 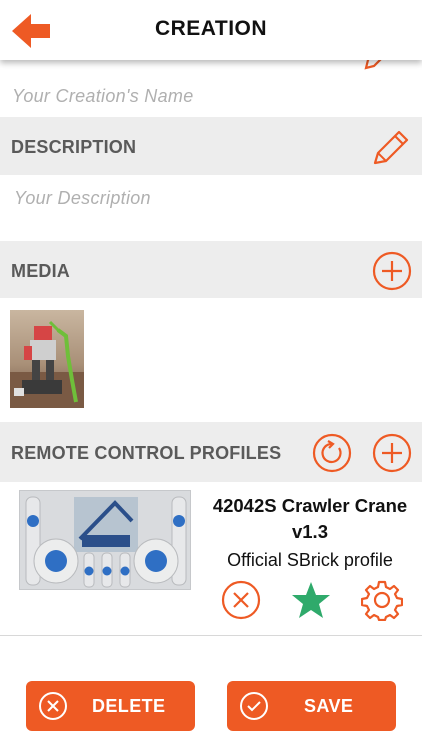 I want to click on description-header: DESCRIPTION, so click(x=211, y=146).